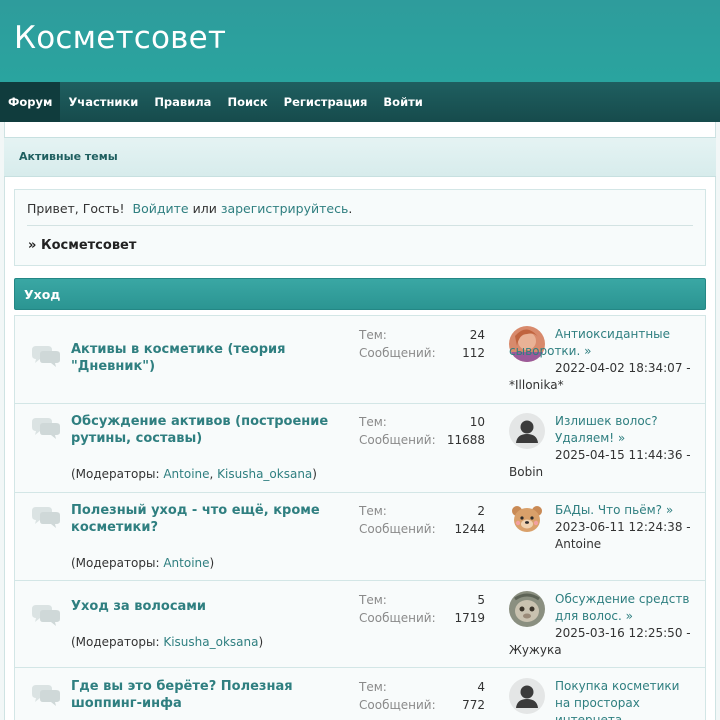  I want to click on login-link: Войдите, so click(161, 208).